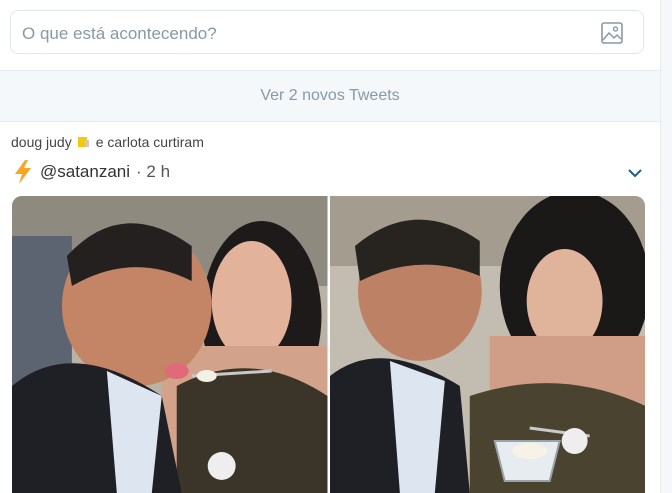 This screenshot has width=672, height=493. I want to click on social-context-text: e carlota curtiram, so click(149, 142).